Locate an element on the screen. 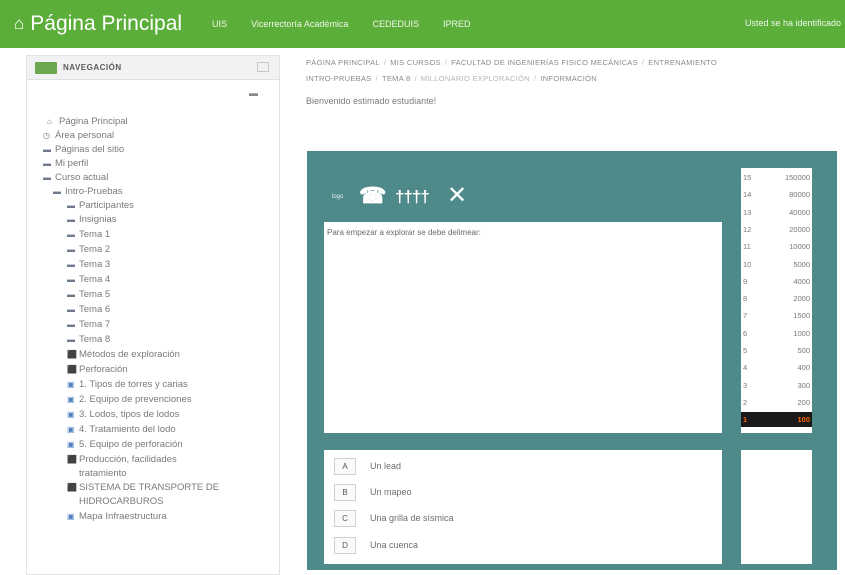  breadcrumb-item: PÁGINA PRINCIPAL is located at coordinates (343, 62).